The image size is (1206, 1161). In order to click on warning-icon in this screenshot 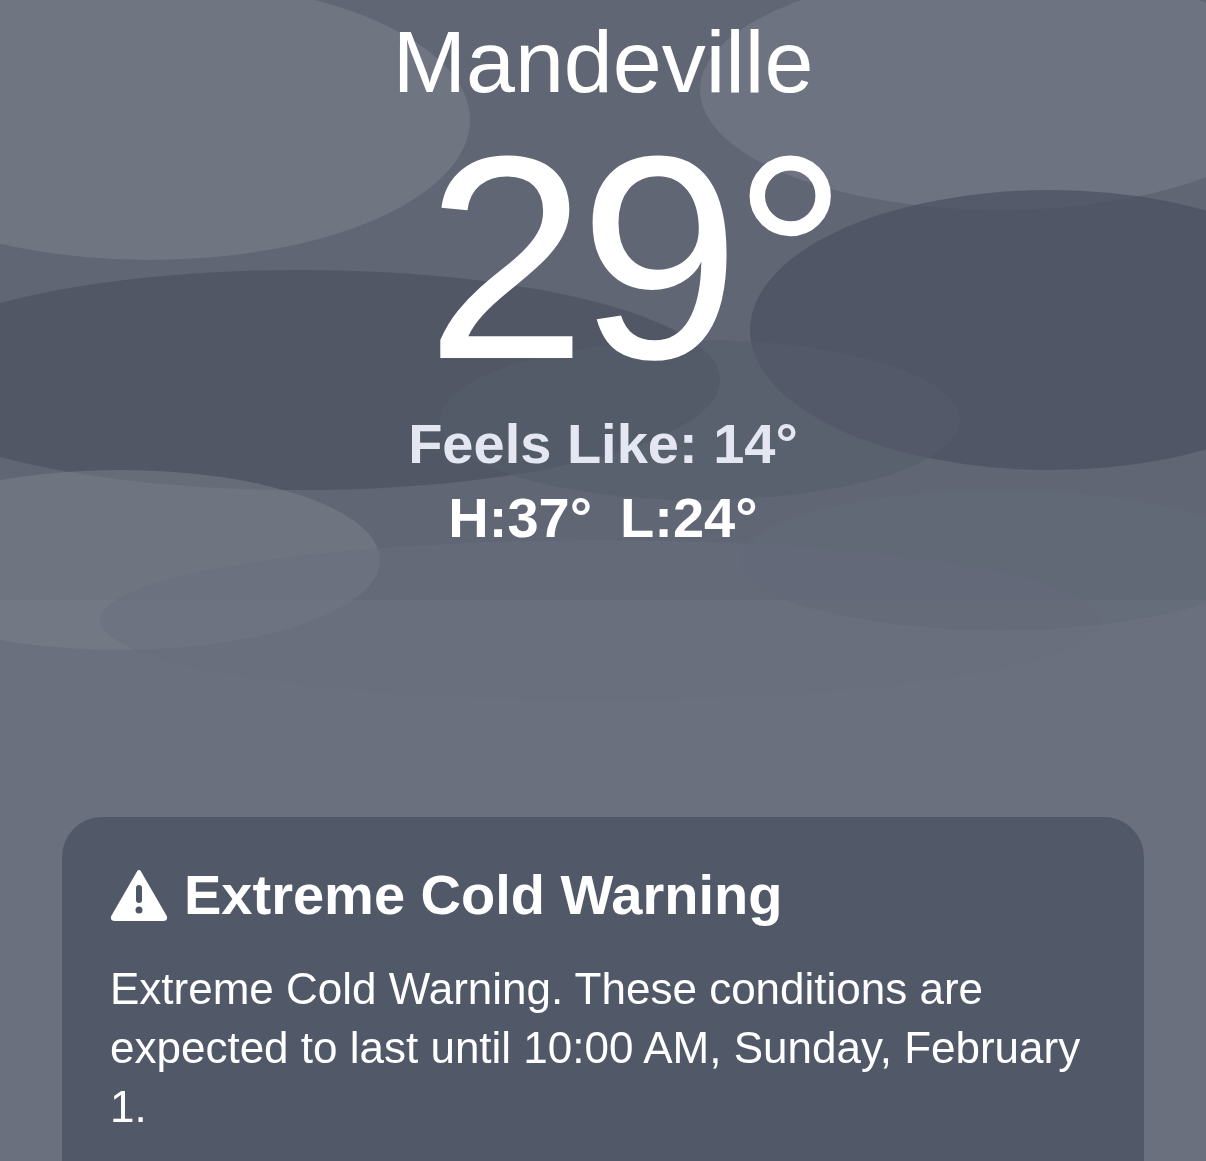, I will do `click(139, 895)`.